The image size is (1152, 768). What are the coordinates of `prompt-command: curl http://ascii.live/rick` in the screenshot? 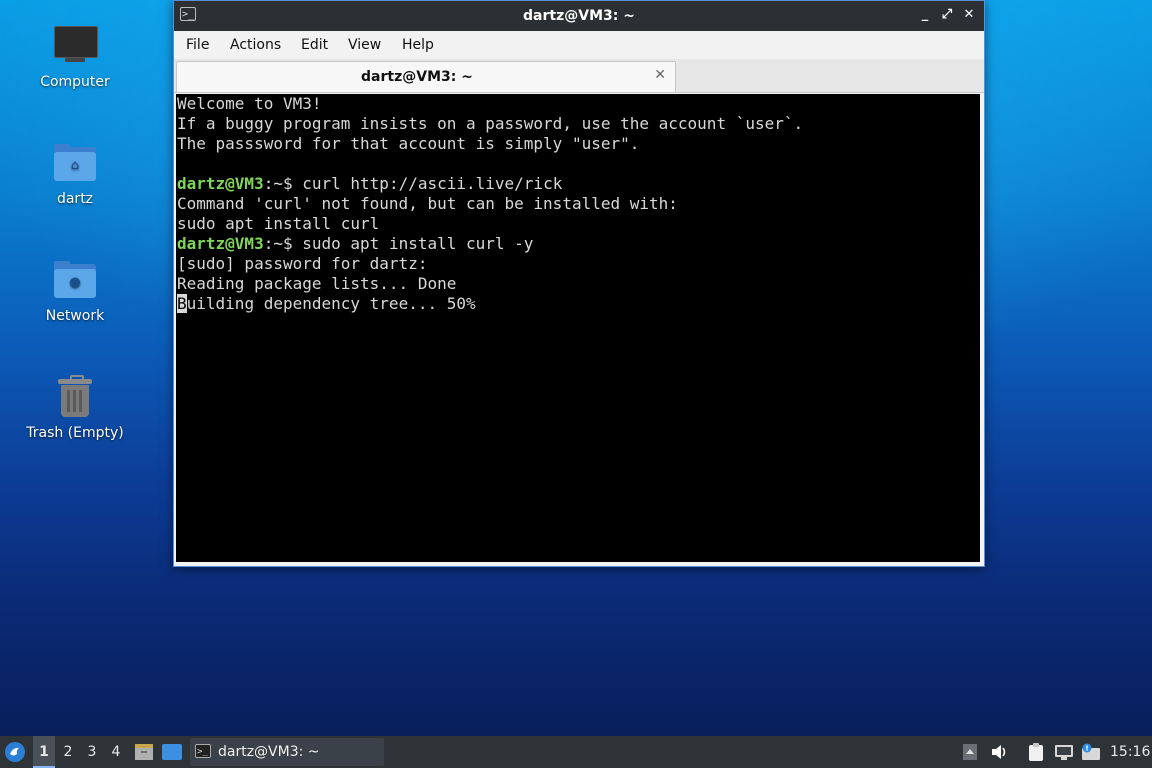 It's located at (427, 183).